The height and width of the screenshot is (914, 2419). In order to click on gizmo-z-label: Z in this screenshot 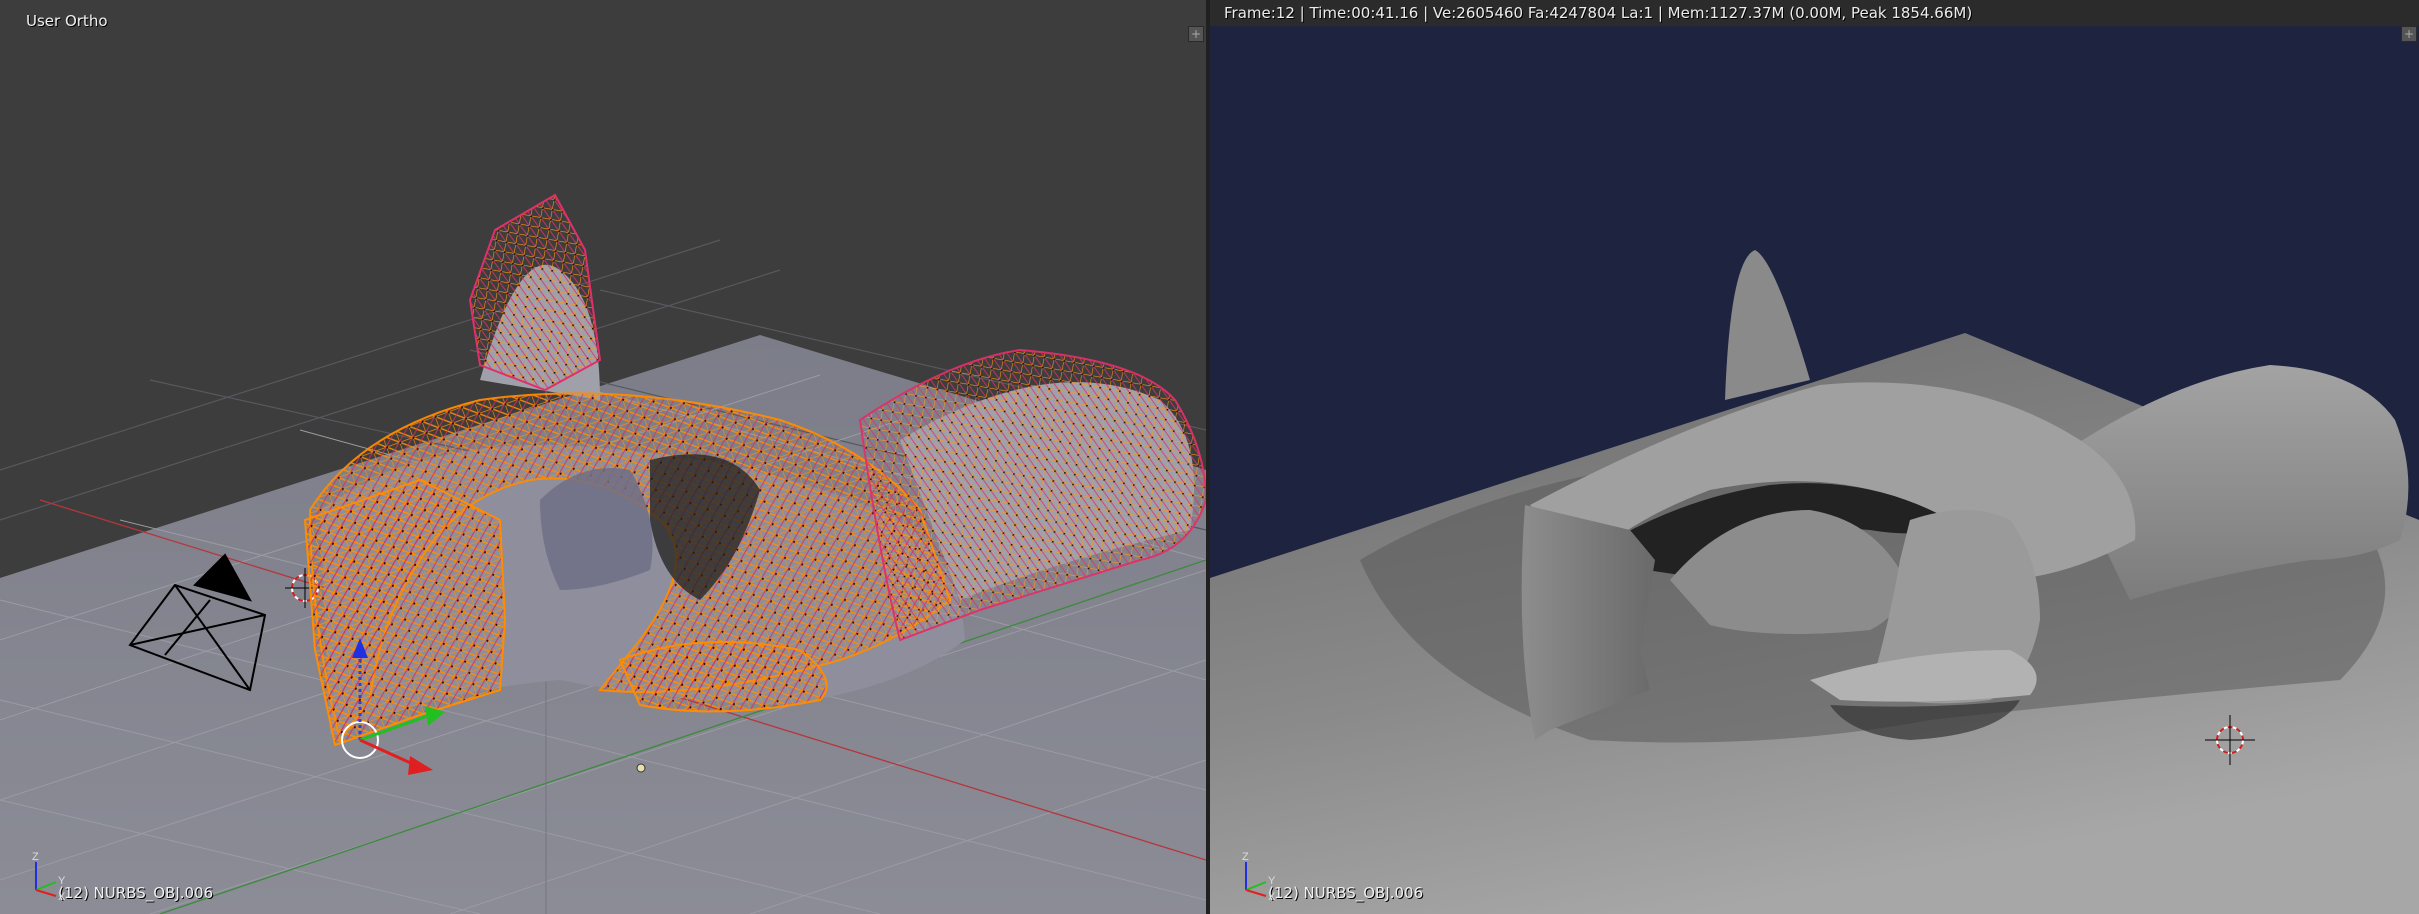, I will do `click(35, 857)`.